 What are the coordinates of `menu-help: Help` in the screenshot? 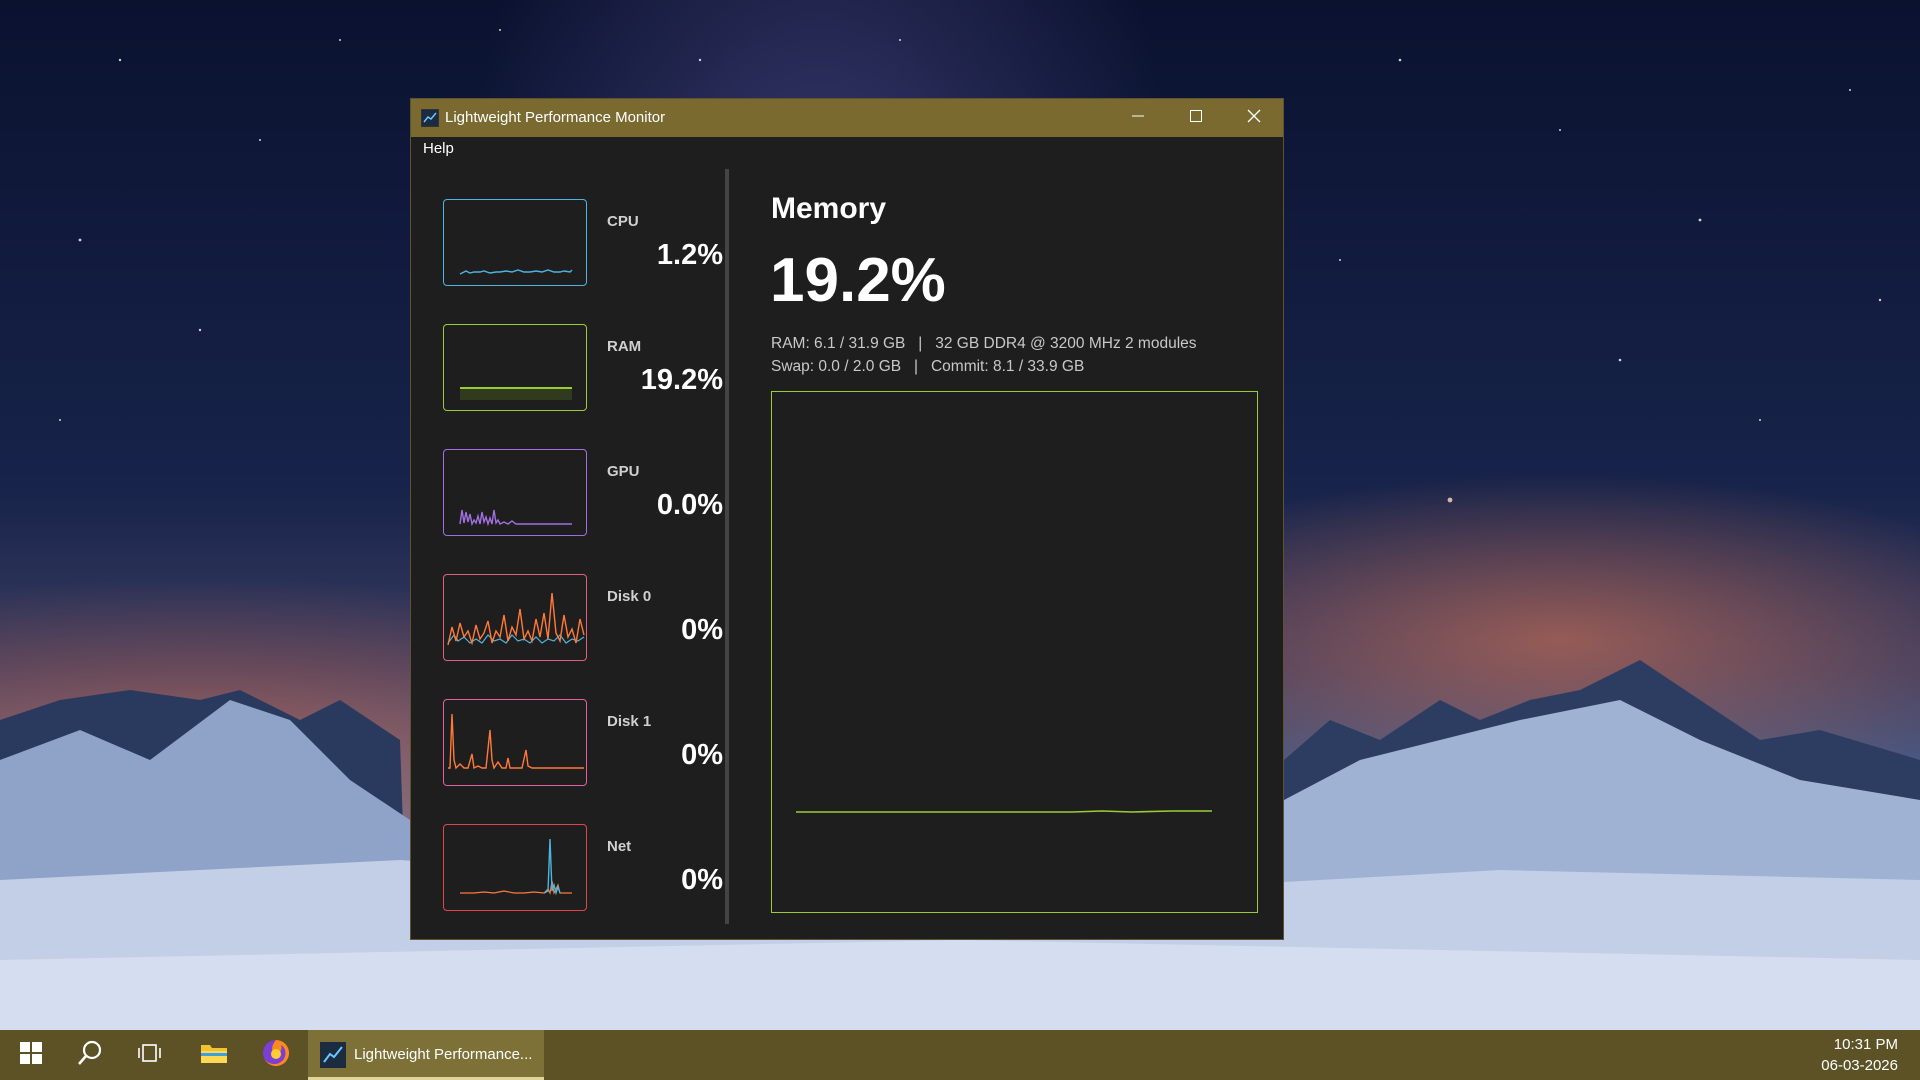 It's located at (438, 148).